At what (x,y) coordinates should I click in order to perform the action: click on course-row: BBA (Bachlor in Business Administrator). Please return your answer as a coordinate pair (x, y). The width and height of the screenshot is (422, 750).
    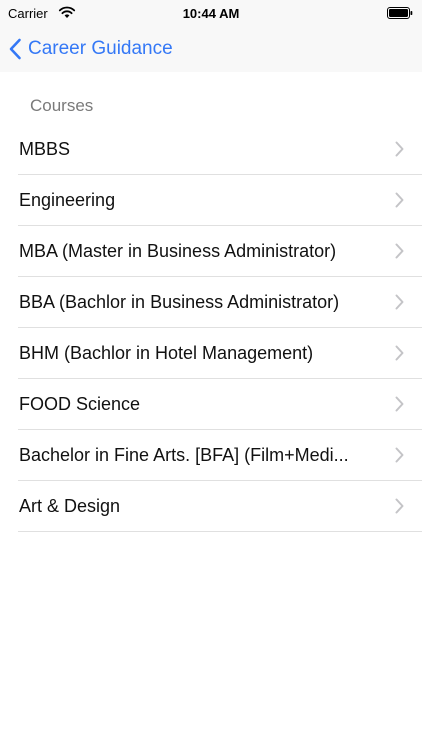
    Looking at the image, I should click on (220, 302).